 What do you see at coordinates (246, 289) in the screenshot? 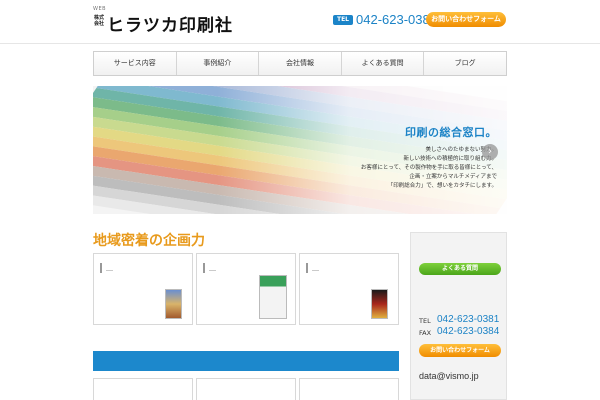
I see `case-card-2: ＿` at bounding box center [246, 289].